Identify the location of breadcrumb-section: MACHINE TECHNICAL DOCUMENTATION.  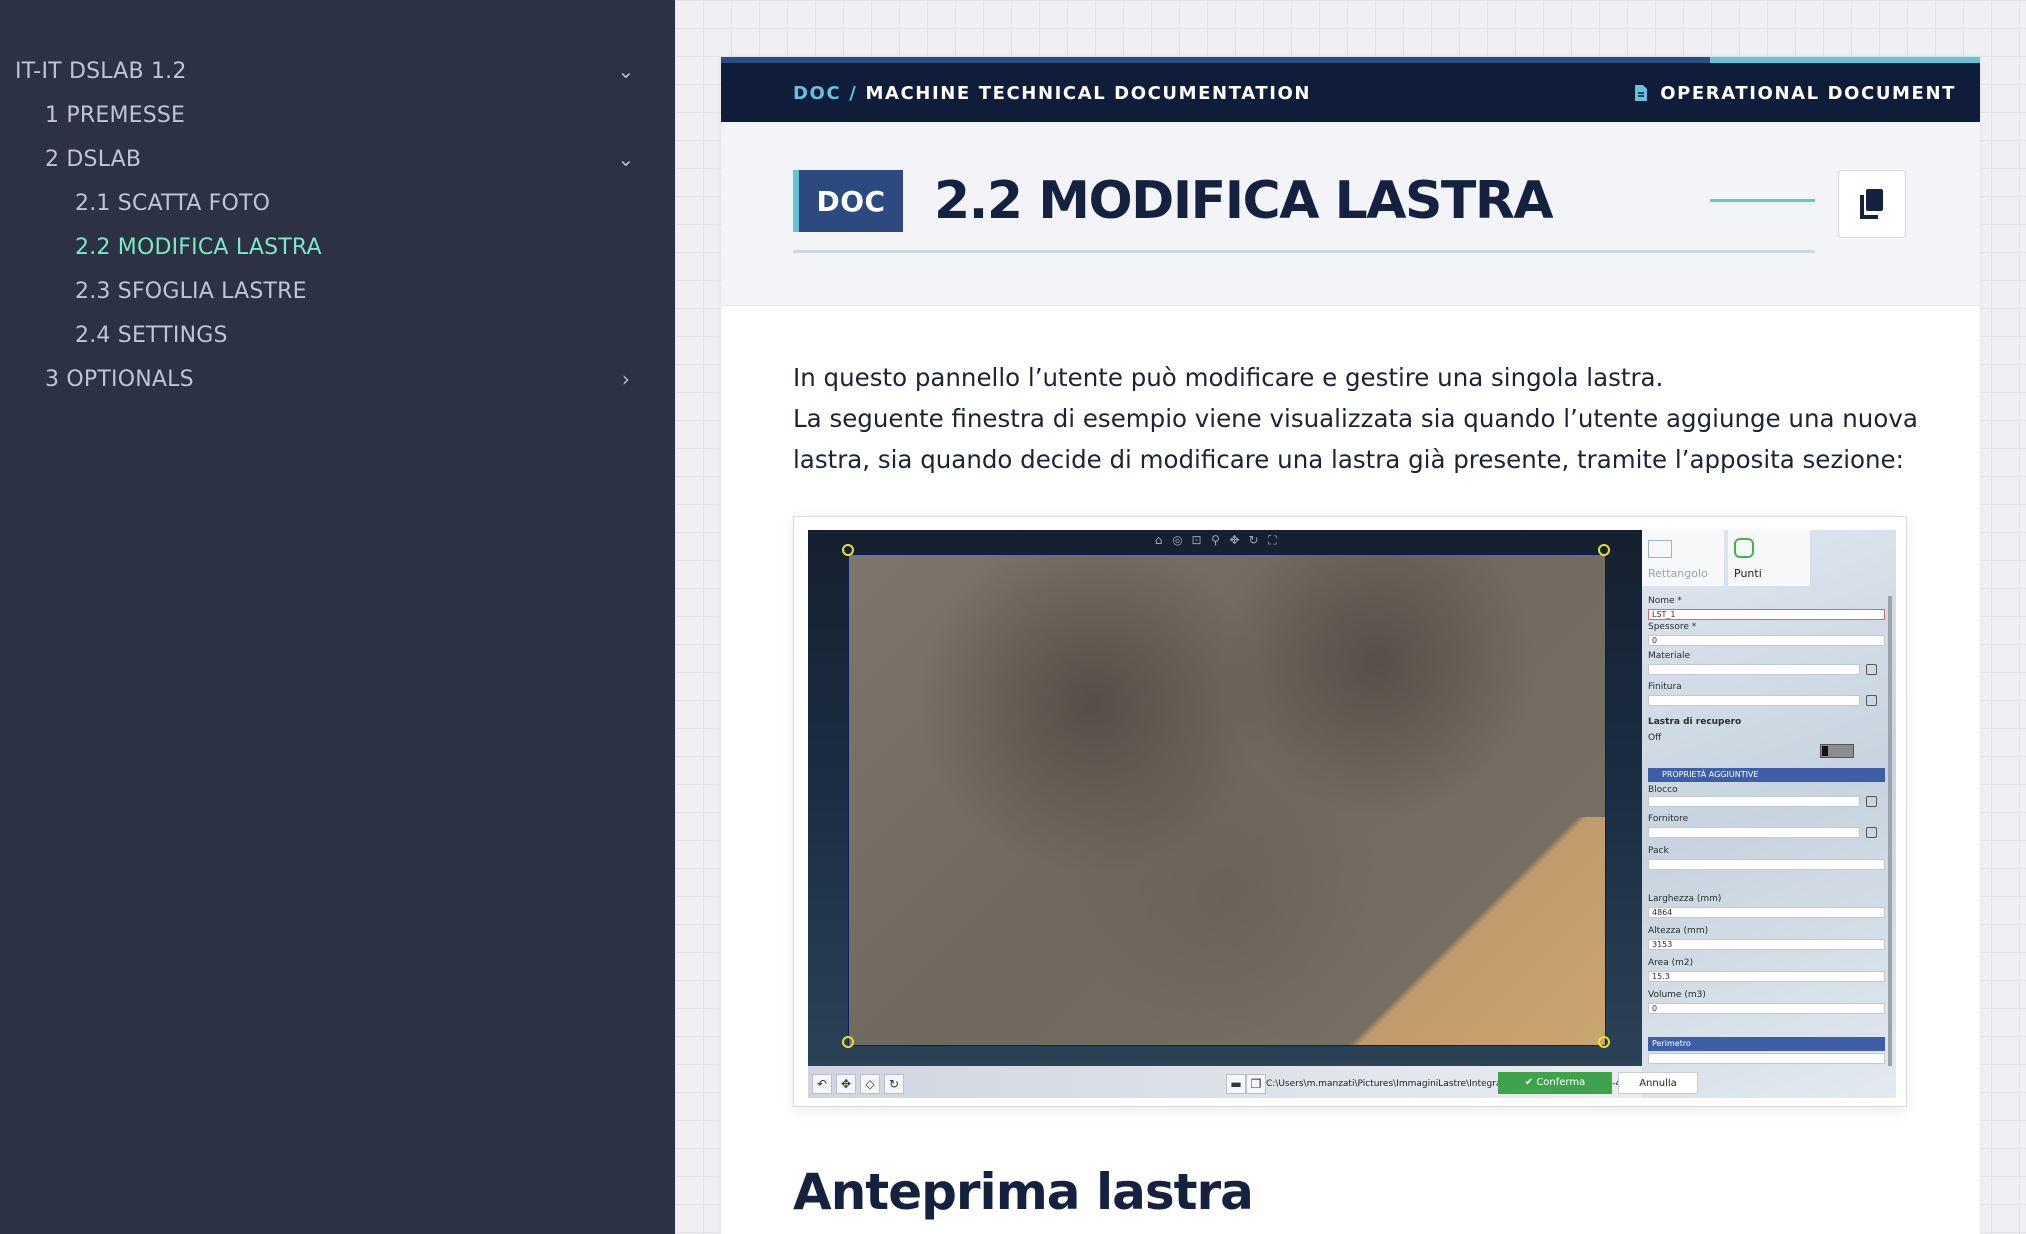
(1088, 93).